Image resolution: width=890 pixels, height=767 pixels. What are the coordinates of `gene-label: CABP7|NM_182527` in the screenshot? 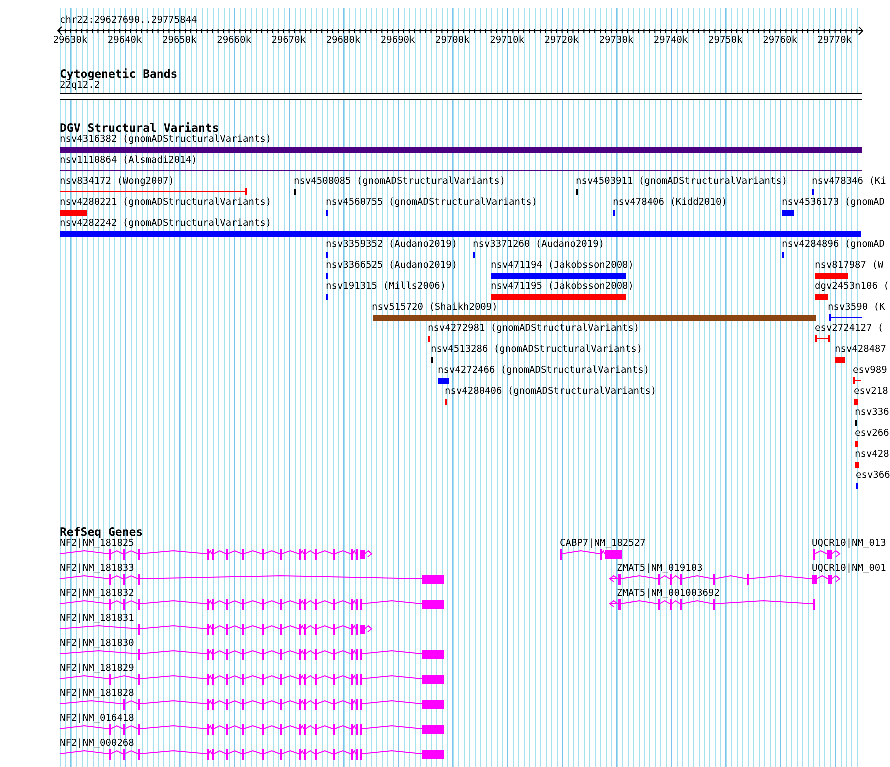 It's located at (603, 544).